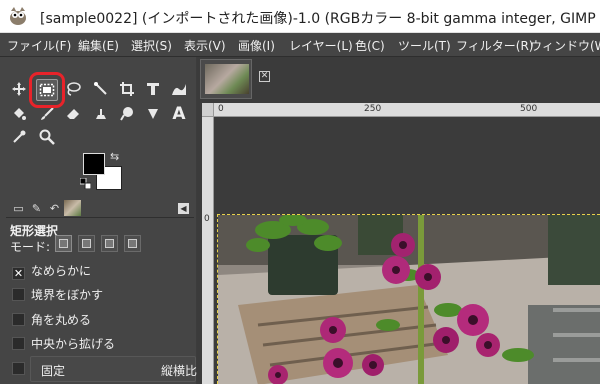  I want to click on fixed-value: 縦横比, so click(179, 371).